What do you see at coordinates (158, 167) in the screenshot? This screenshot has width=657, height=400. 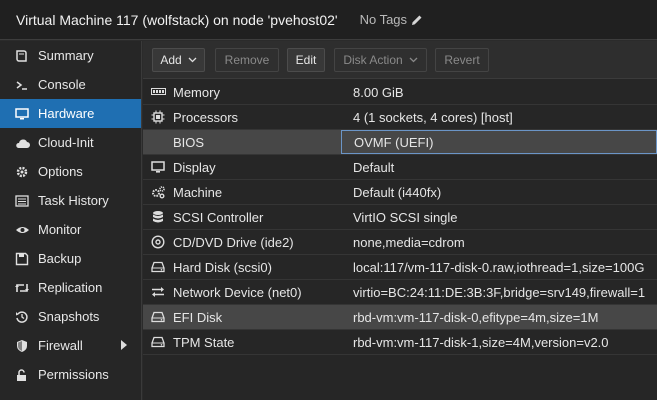 I see `desktop-icon` at bounding box center [158, 167].